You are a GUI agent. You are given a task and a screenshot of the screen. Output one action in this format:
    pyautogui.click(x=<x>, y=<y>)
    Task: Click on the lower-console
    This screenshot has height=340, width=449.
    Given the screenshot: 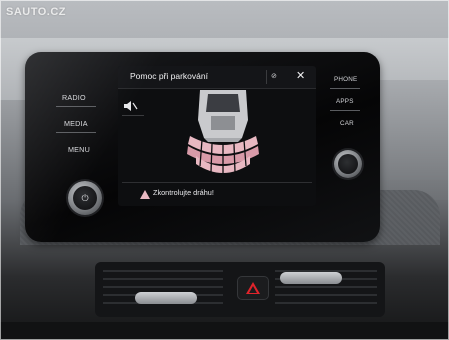 What is the action you would take?
    pyautogui.click(x=224, y=331)
    